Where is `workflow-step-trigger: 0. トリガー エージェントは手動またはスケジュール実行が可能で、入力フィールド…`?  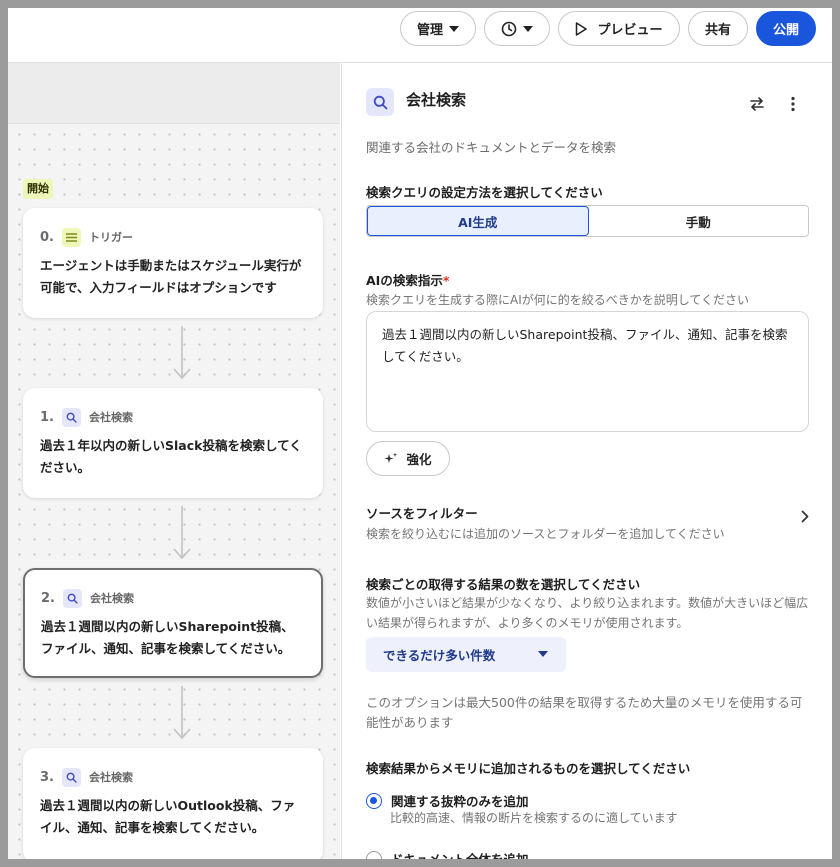
workflow-step-trigger: 0. トリガー エージェントは手動またはスケジュール実行が可能で、入力フィールド… is located at coordinates (173, 263).